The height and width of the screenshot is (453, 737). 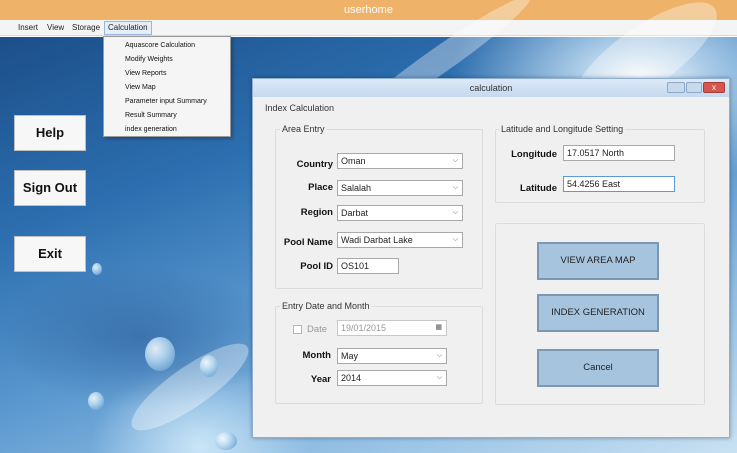 I want to click on menu-item-parameter-input-summary: Parameter input Summary, so click(x=166, y=101).